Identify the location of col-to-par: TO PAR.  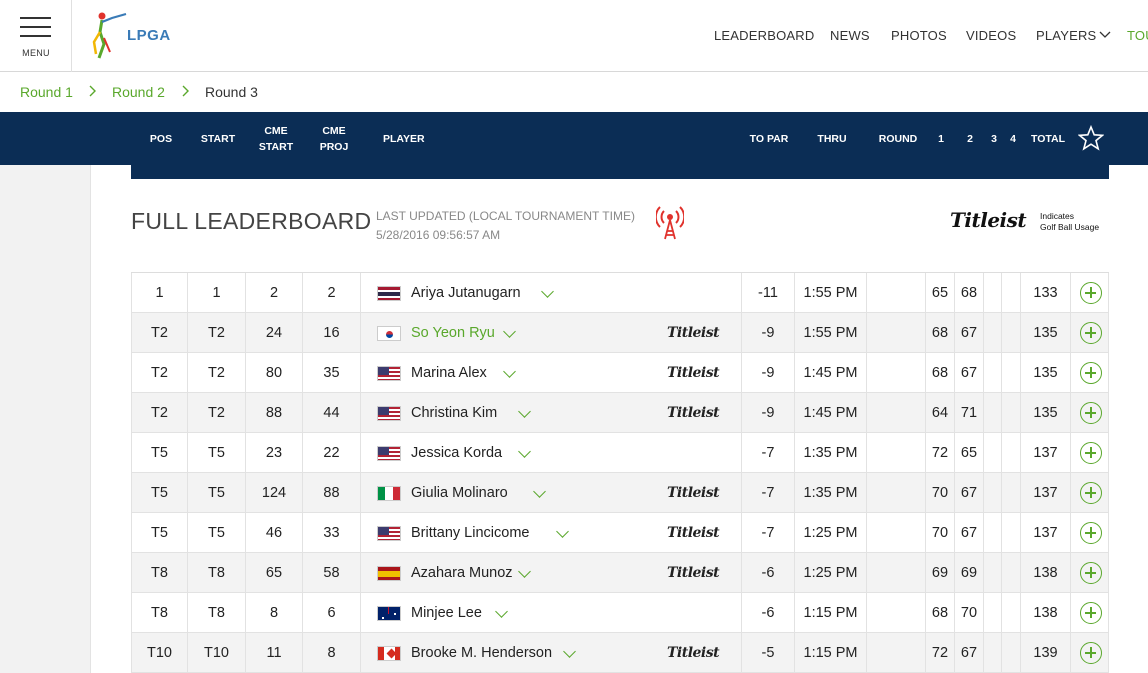
(769, 139).